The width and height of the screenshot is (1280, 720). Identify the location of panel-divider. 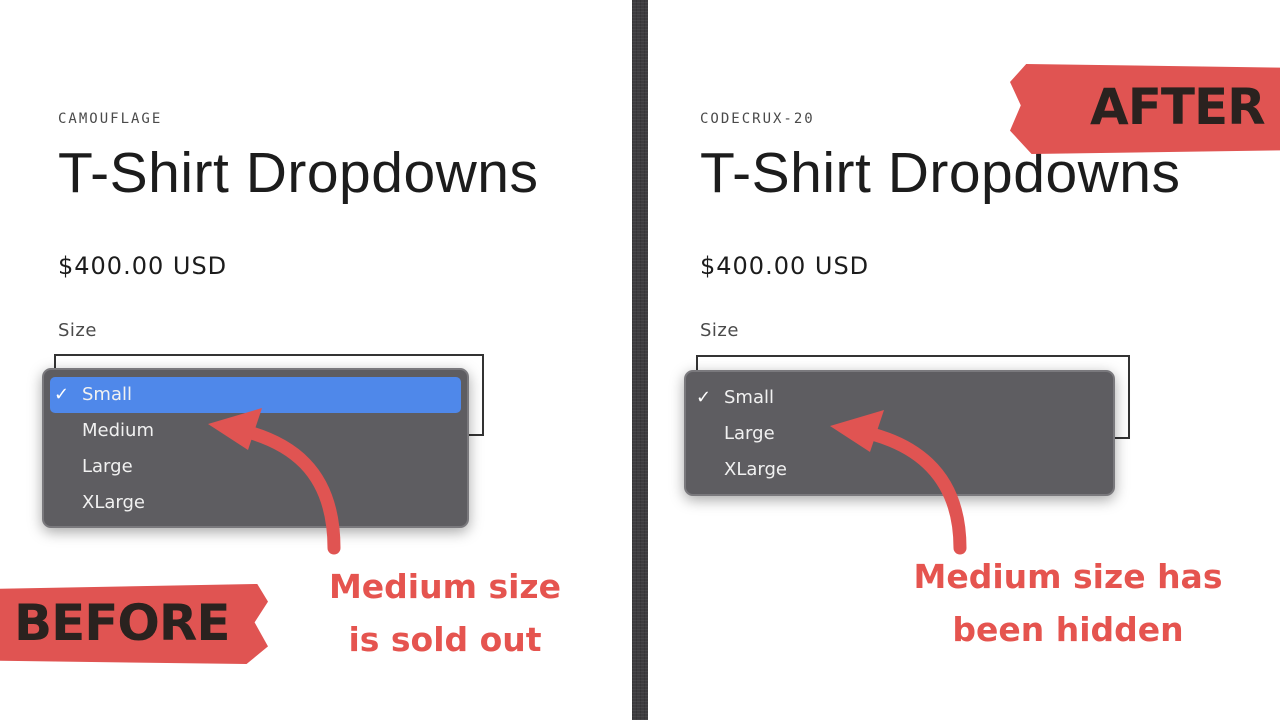
(640, 360).